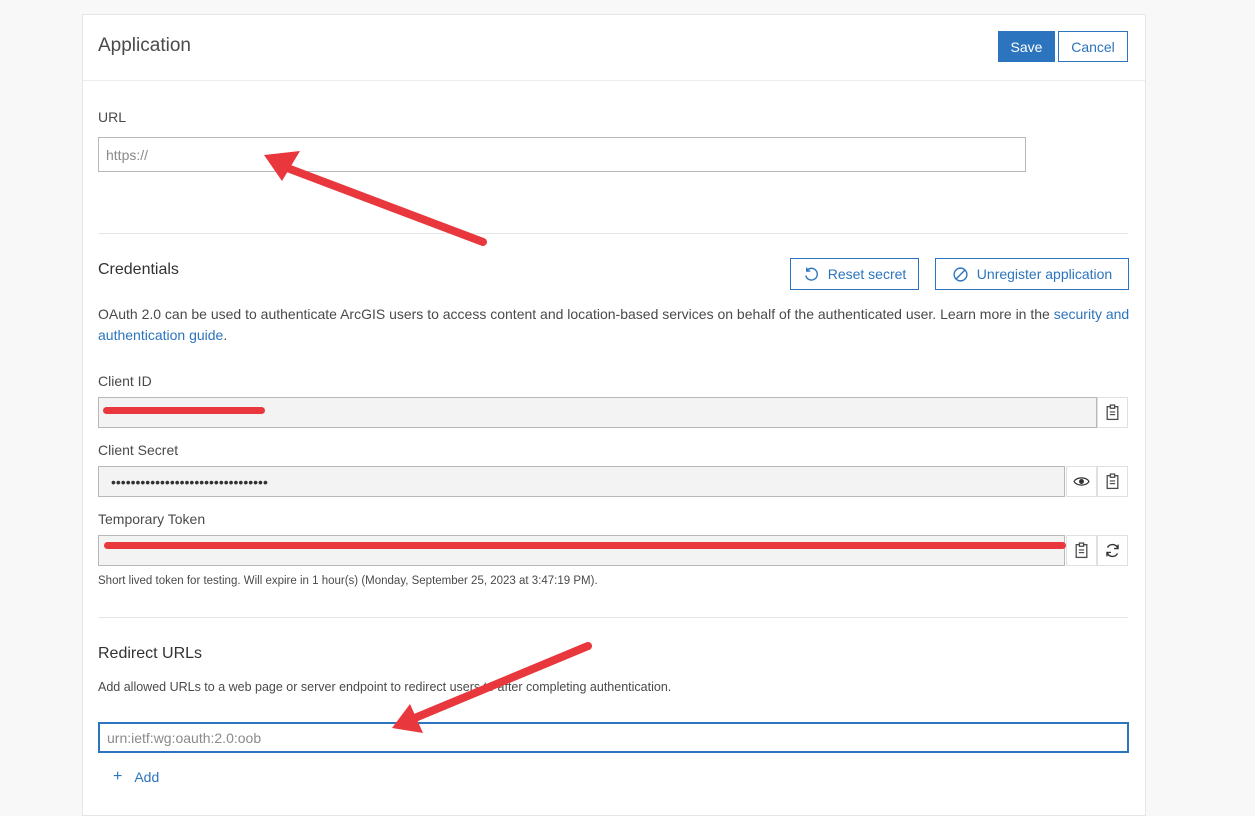 Image resolution: width=1255 pixels, height=816 pixels. I want to click on copy-client-id-button, so click(1112, 412).